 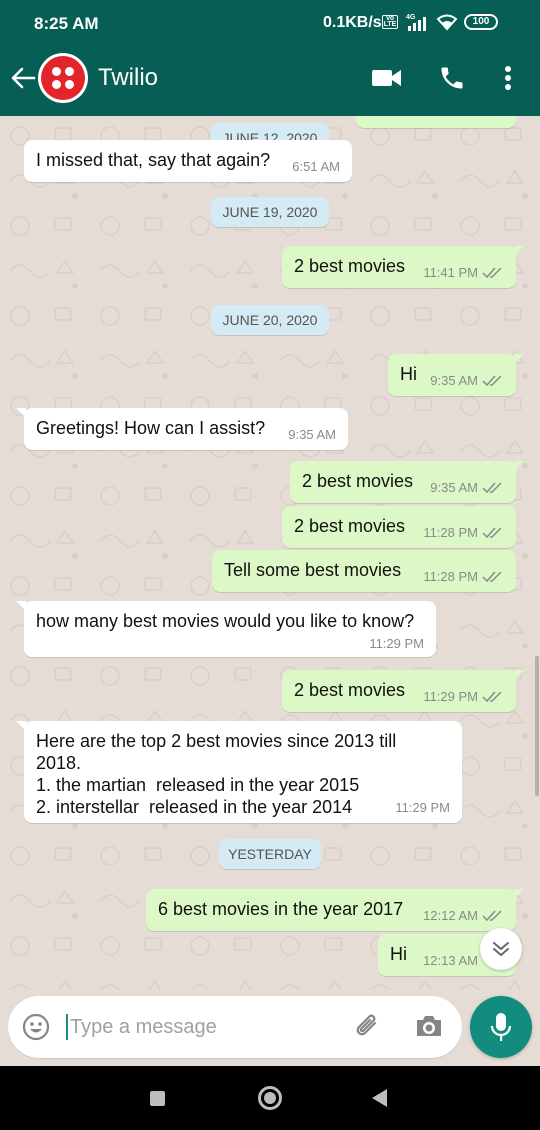 I want to click on double-chevron-down-icon, so click(x=501, y=949).